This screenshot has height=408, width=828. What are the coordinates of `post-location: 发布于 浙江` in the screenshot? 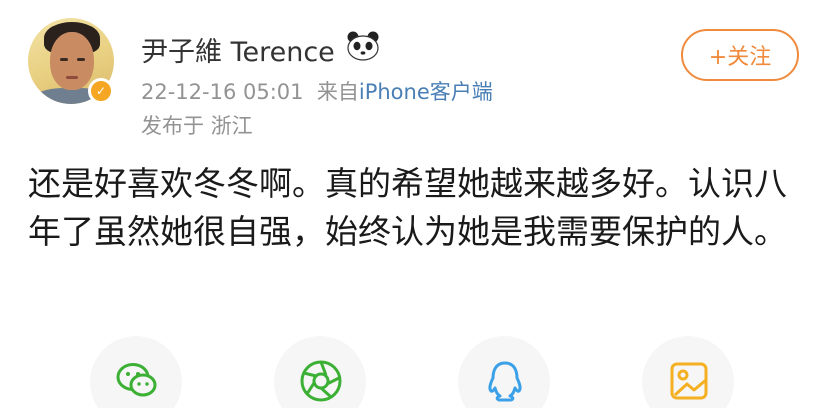 It's located at (197, 126).